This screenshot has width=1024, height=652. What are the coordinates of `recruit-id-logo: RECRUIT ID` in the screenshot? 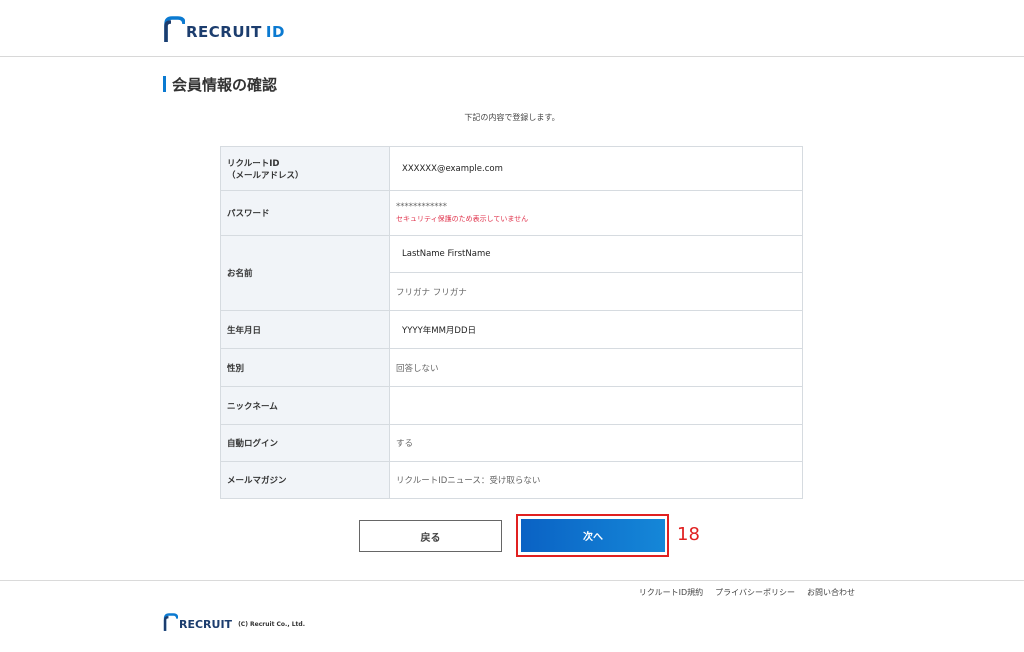 It's located at (224, 29).